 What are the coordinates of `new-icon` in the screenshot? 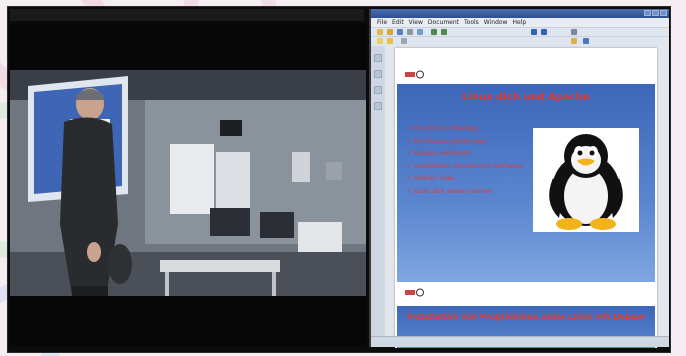 It's located at (380, 32).